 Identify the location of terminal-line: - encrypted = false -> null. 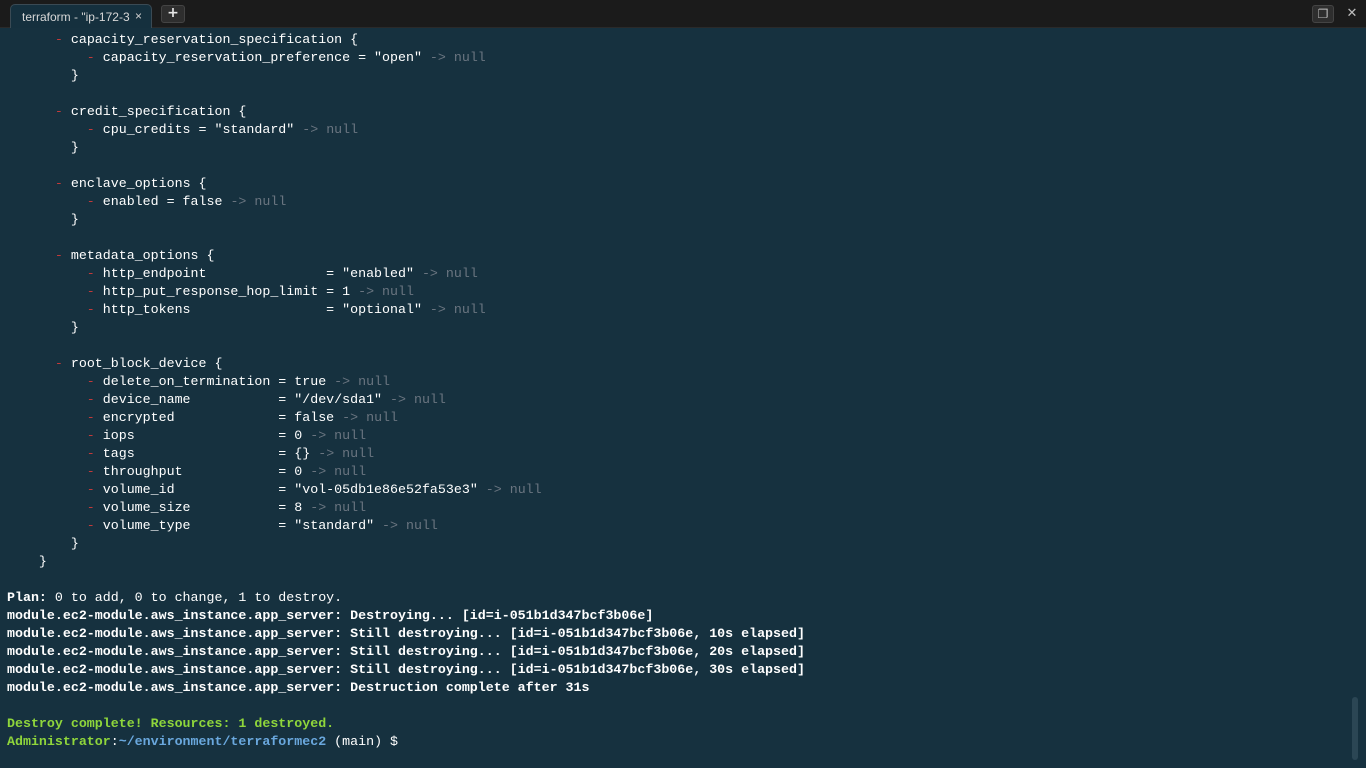
(202, 418).